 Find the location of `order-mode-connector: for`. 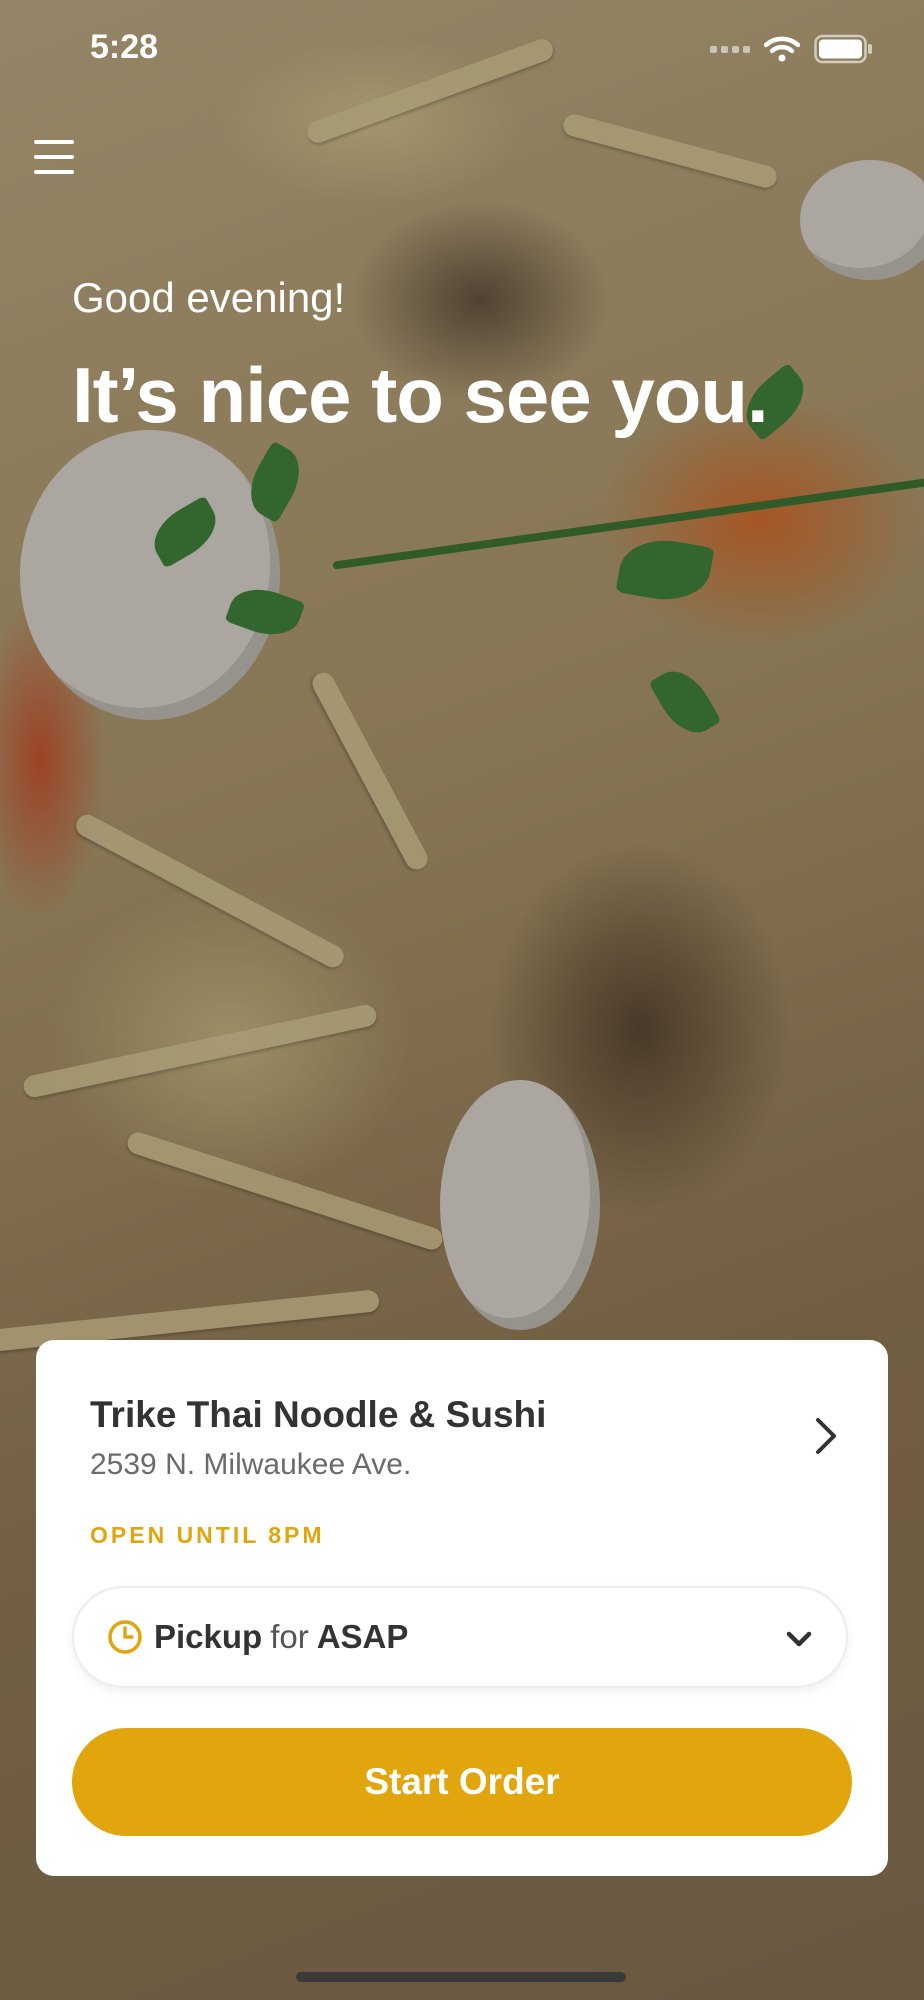

order-mode-connector: for is located at coordinates (289, 1636).